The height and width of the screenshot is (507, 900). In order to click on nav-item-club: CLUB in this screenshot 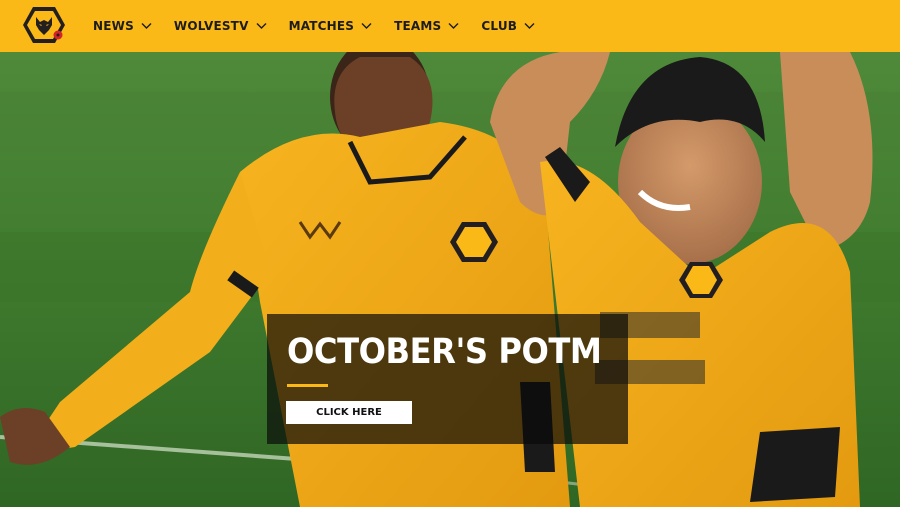, I will do `click(508, 26)`.